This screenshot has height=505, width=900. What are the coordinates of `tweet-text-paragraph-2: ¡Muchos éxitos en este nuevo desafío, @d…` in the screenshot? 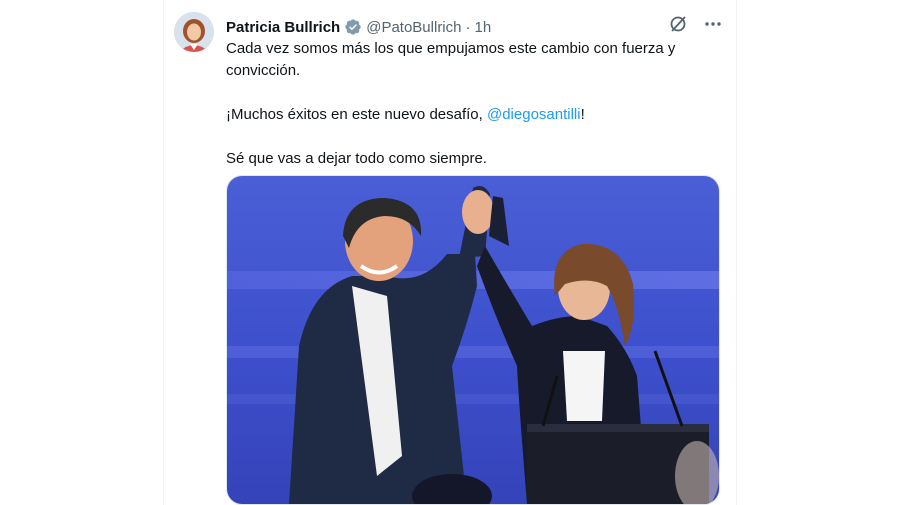 It's located at (476, 115).